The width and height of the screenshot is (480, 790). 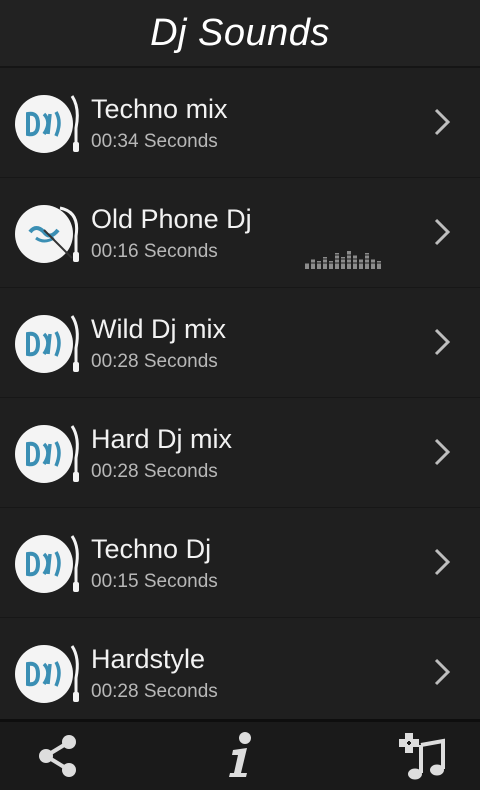 I want to click on song-duration: 00:15 Seconds, so click(x=154, y=581).